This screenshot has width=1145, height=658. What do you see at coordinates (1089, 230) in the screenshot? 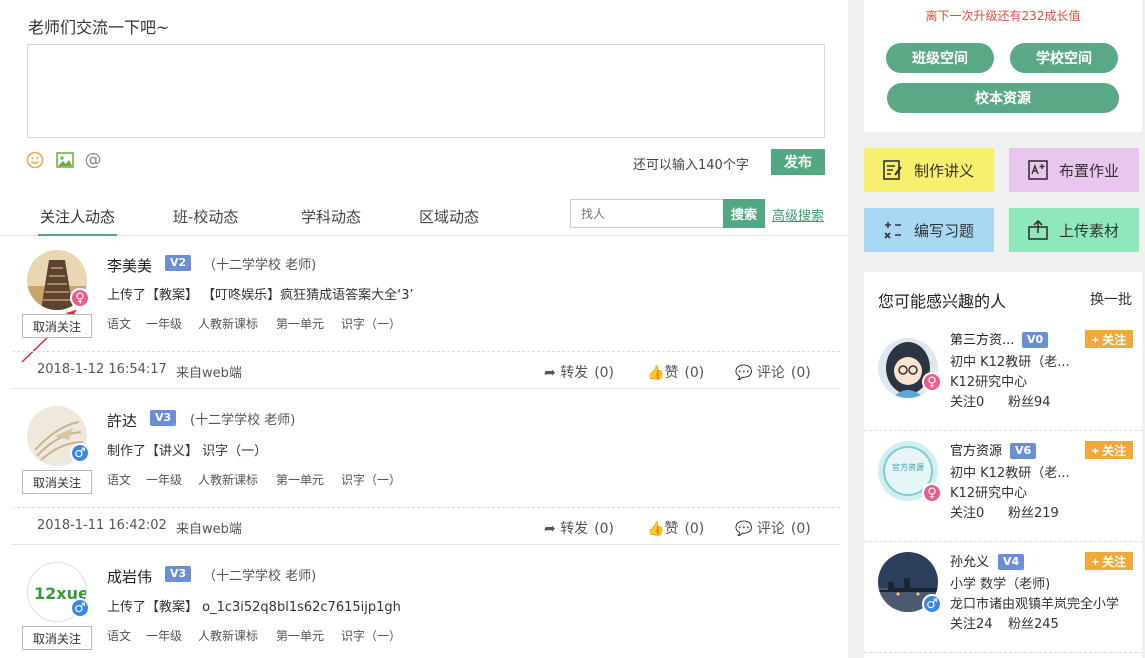
I see `tool-label: 上传素材` at bounding box center [1089, 230].